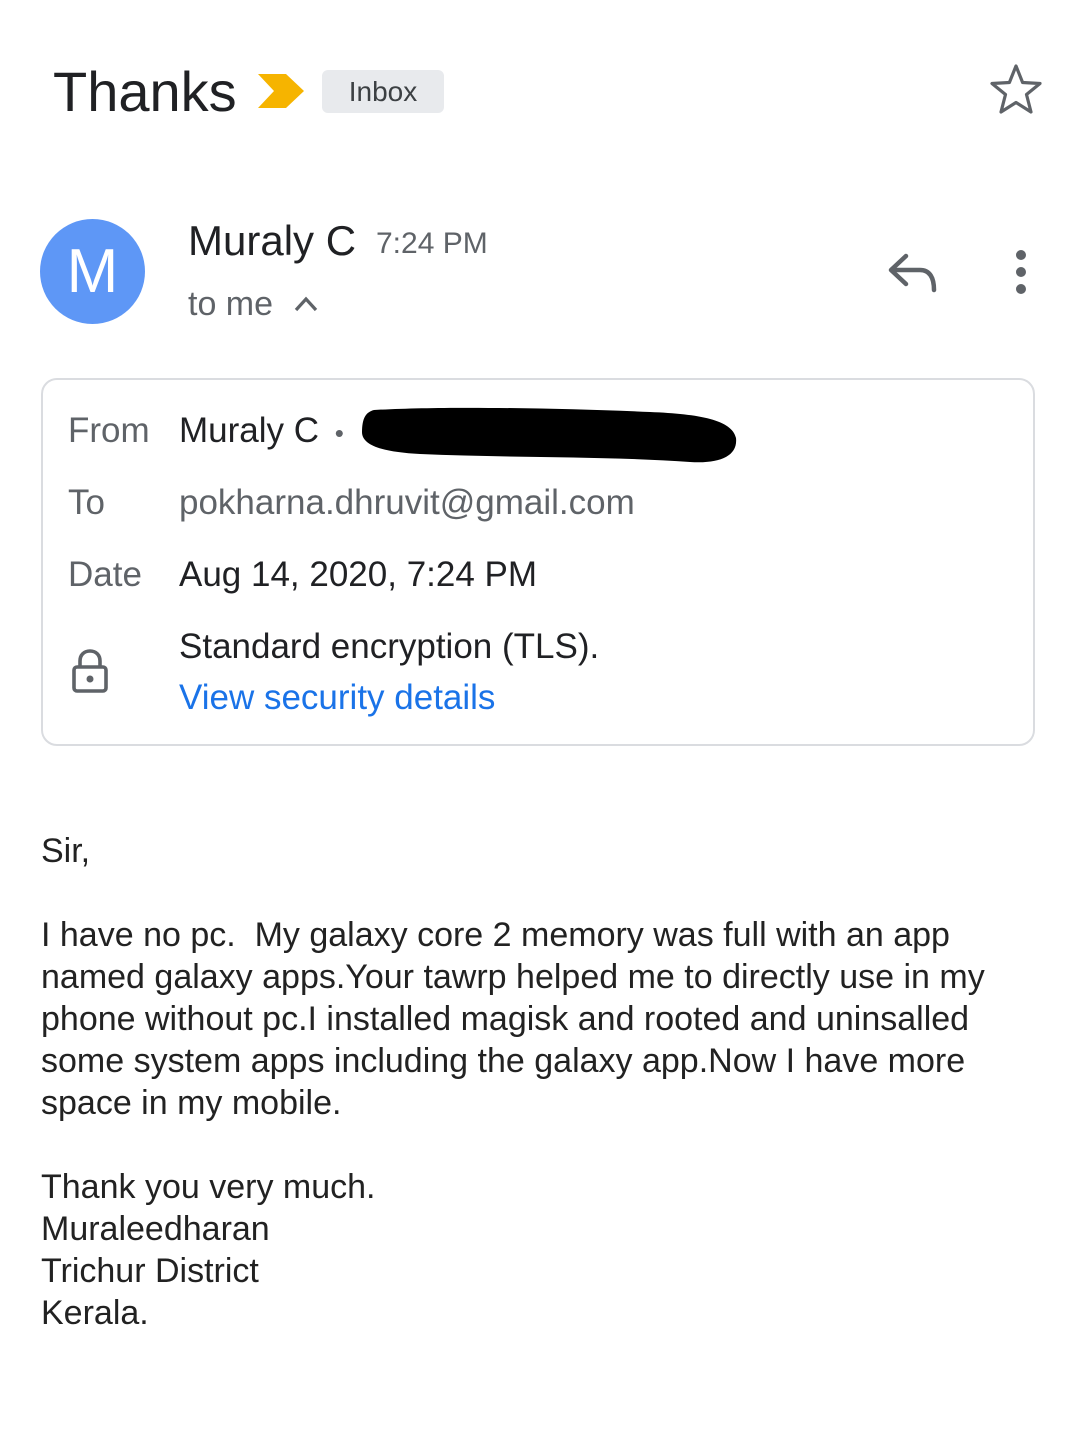 This screenshot has height=1433, width=1079. Describe the element at coordinates (432, 243) in the screenshot. I see `sent-time: 7:24 PM` at that location.